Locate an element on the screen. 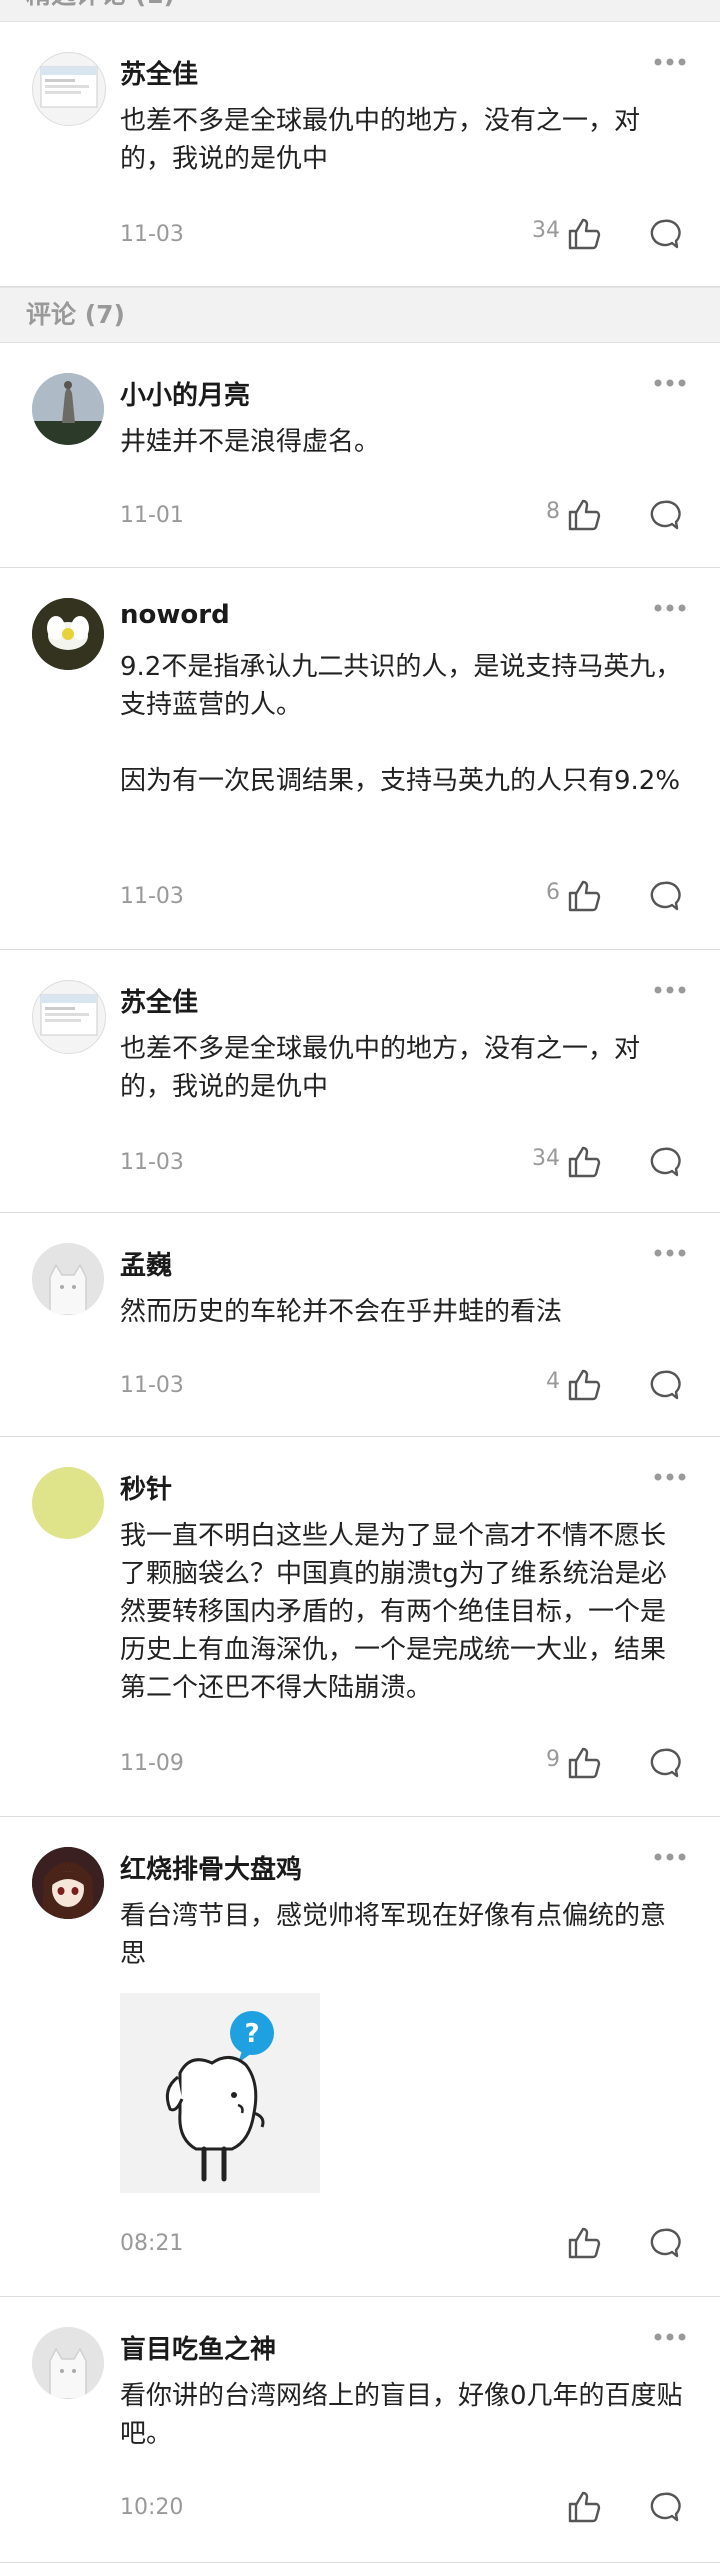 This screenshot has height=2563, width=720. comments-label: 评论 (7) is located at coordinates (75, 314).